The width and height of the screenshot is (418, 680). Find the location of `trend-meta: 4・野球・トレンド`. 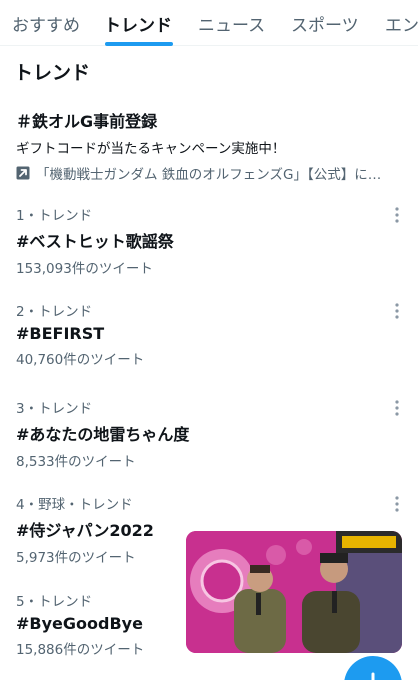

trend-meta: 4・野球・トレンド is located at coordinates (74, 505).